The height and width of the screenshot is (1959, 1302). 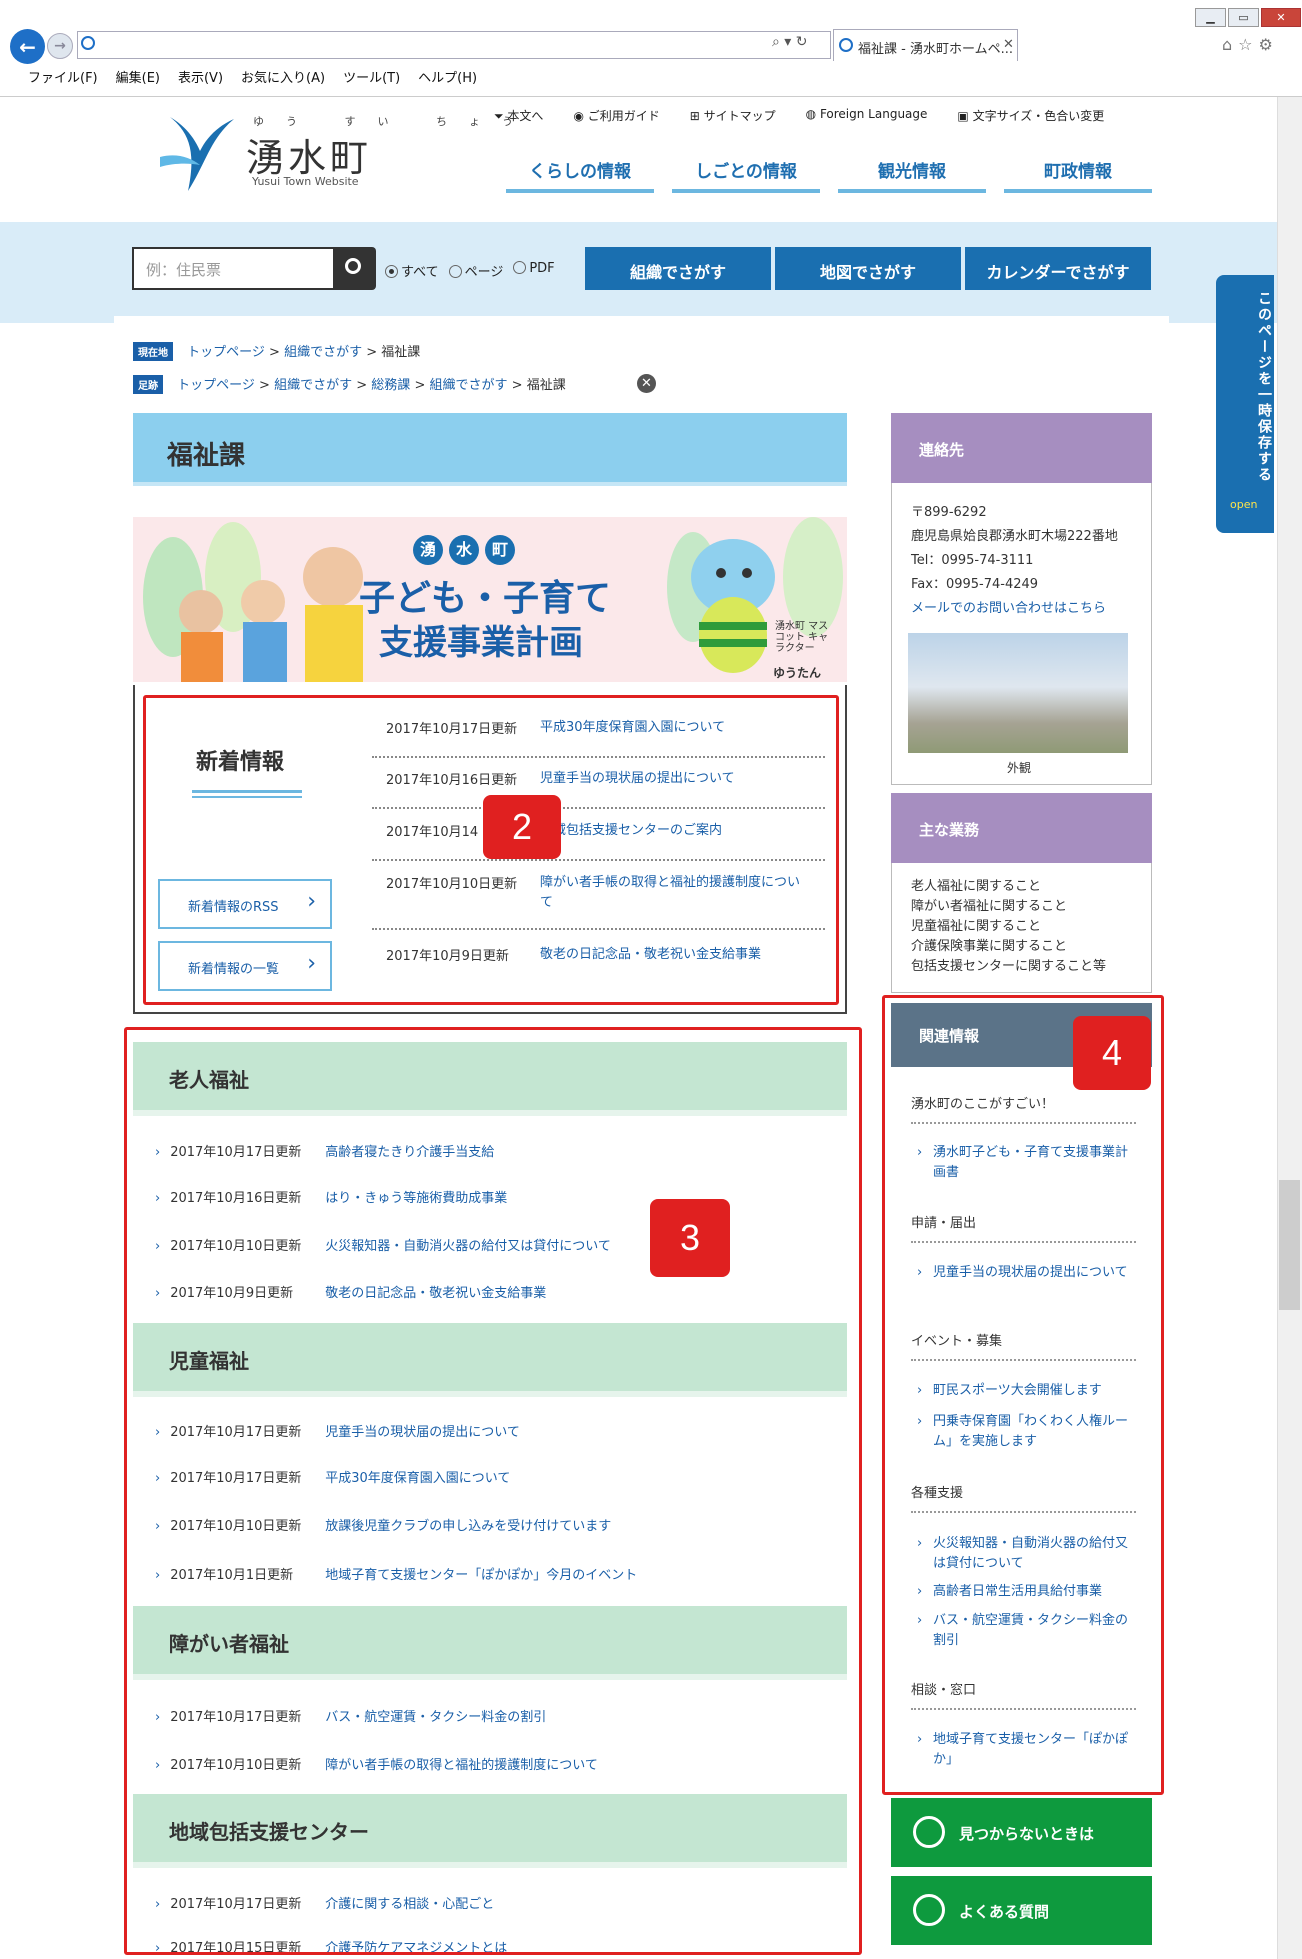 I want to click on menu-help: ヘルプ(H), so click(x=447, y=77).